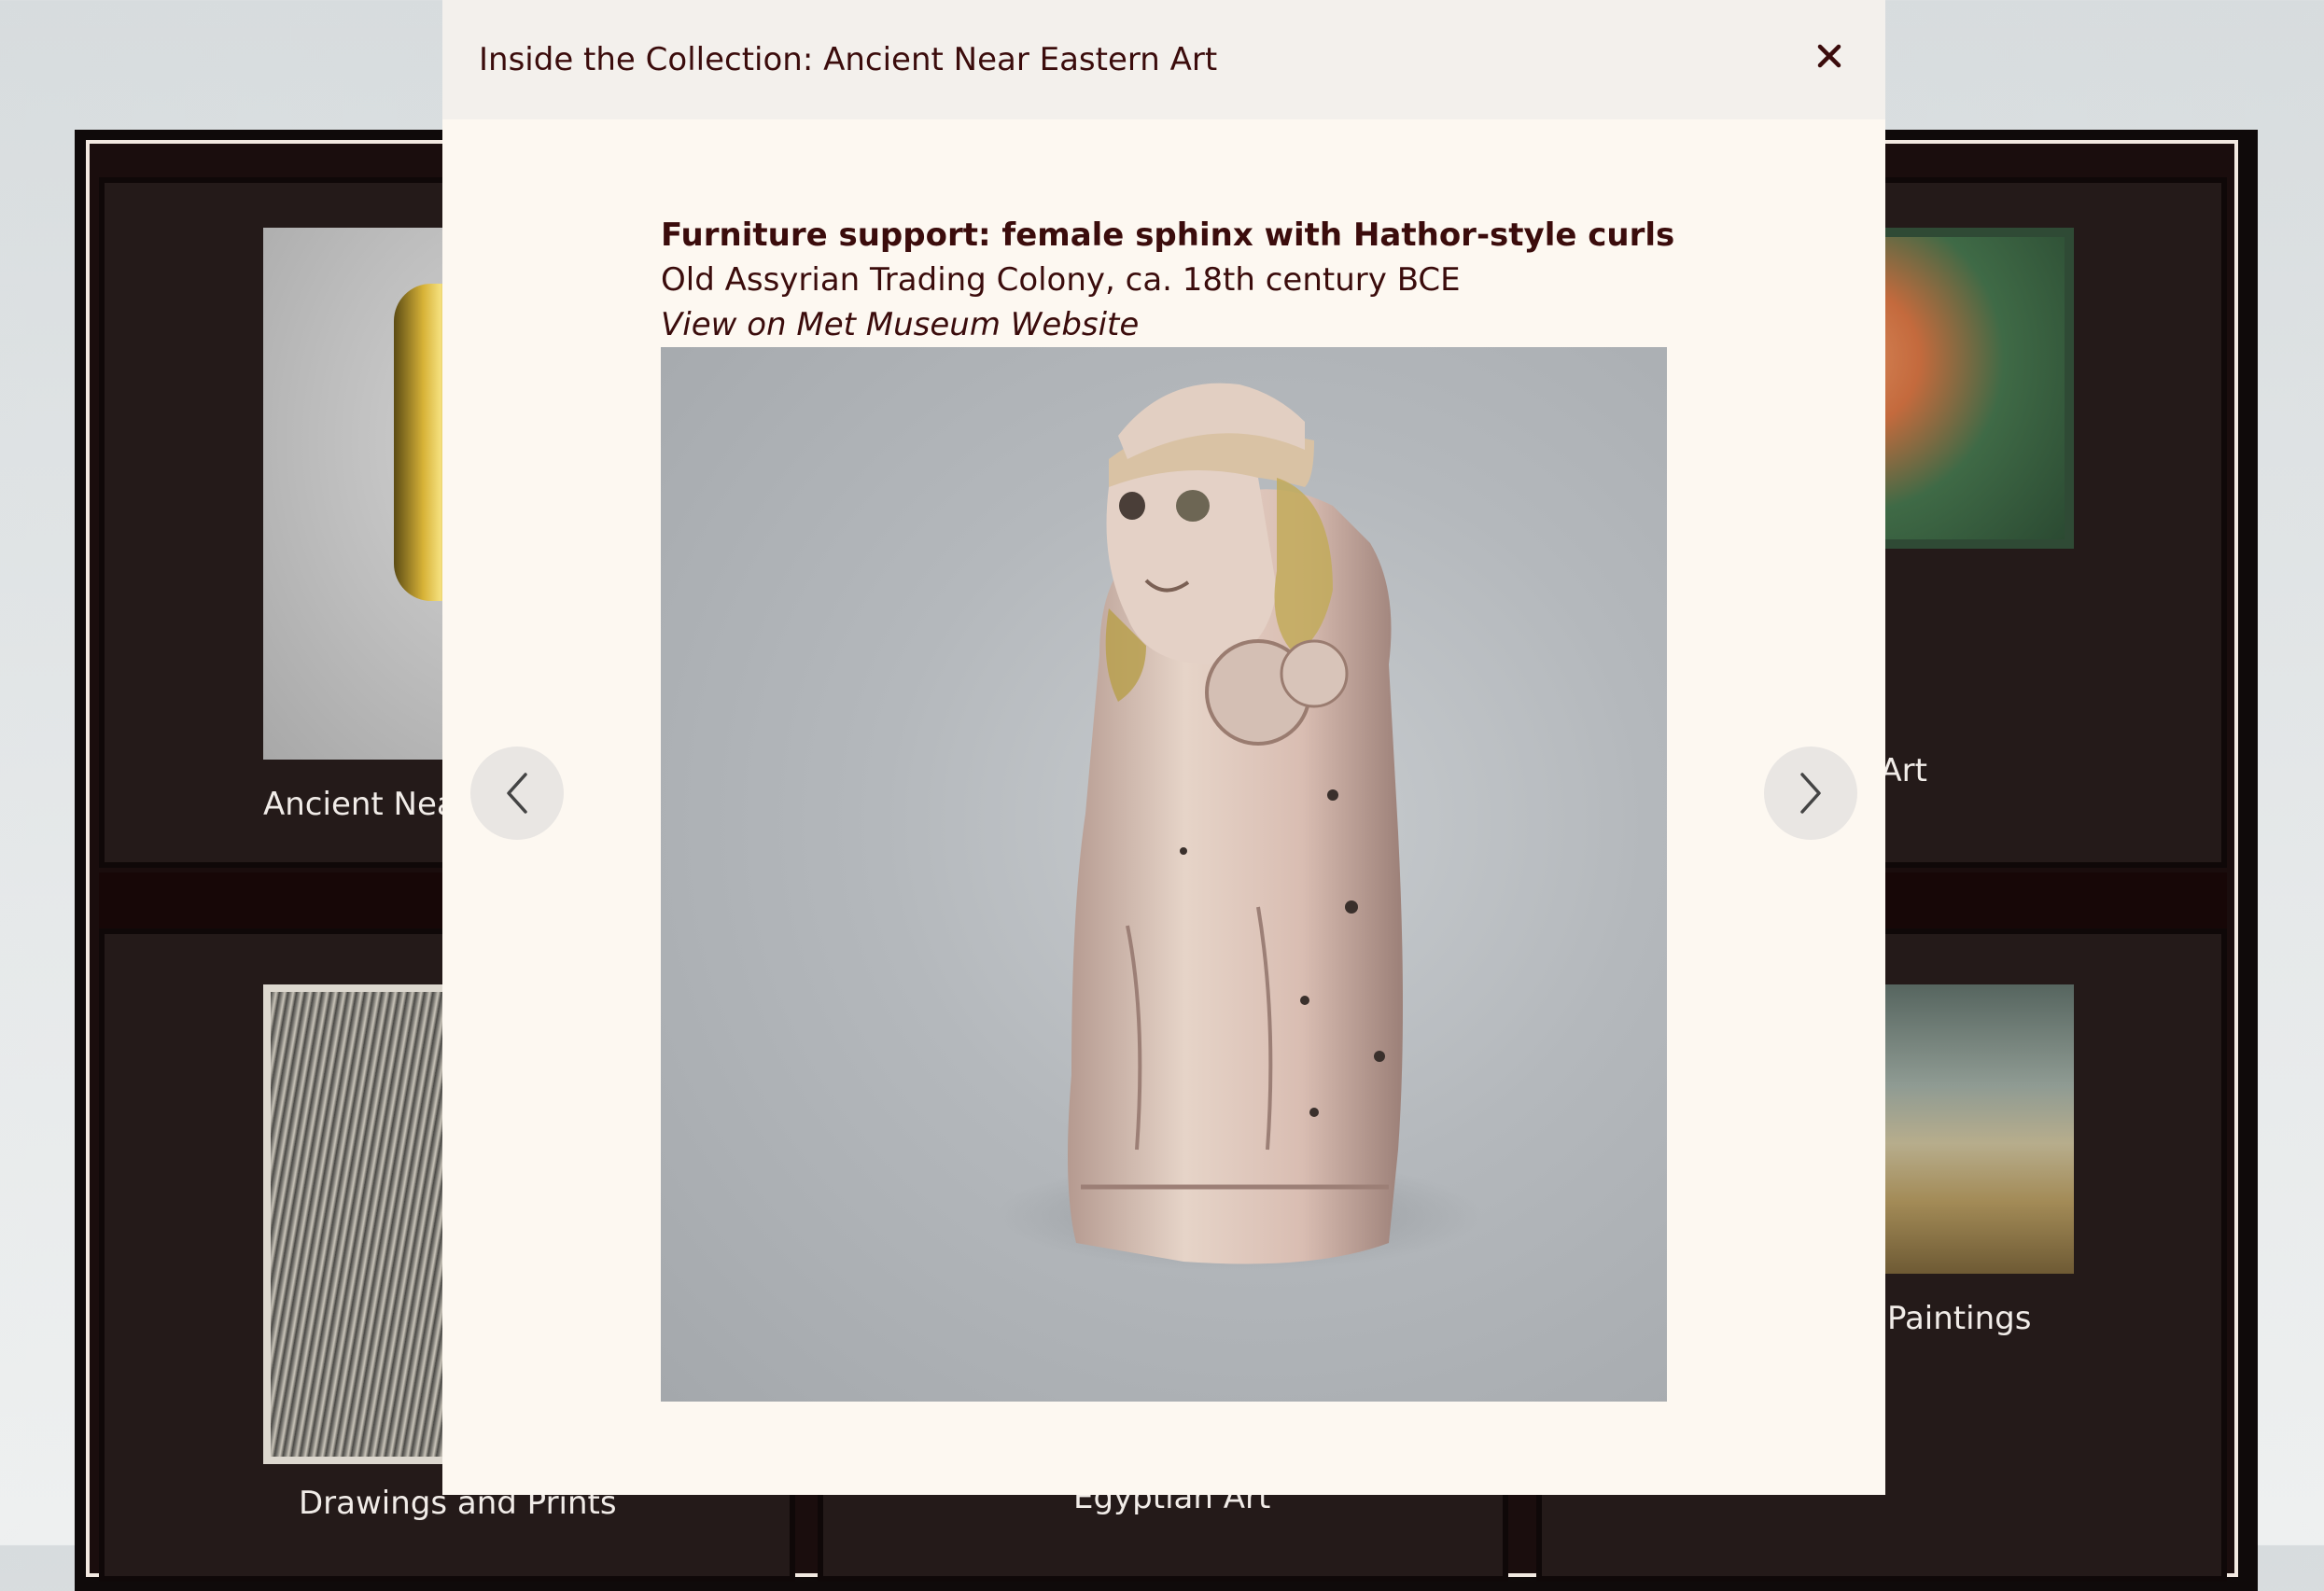 The image size is (2324, 1591). I want to click on next-button, so click(1810, 793).